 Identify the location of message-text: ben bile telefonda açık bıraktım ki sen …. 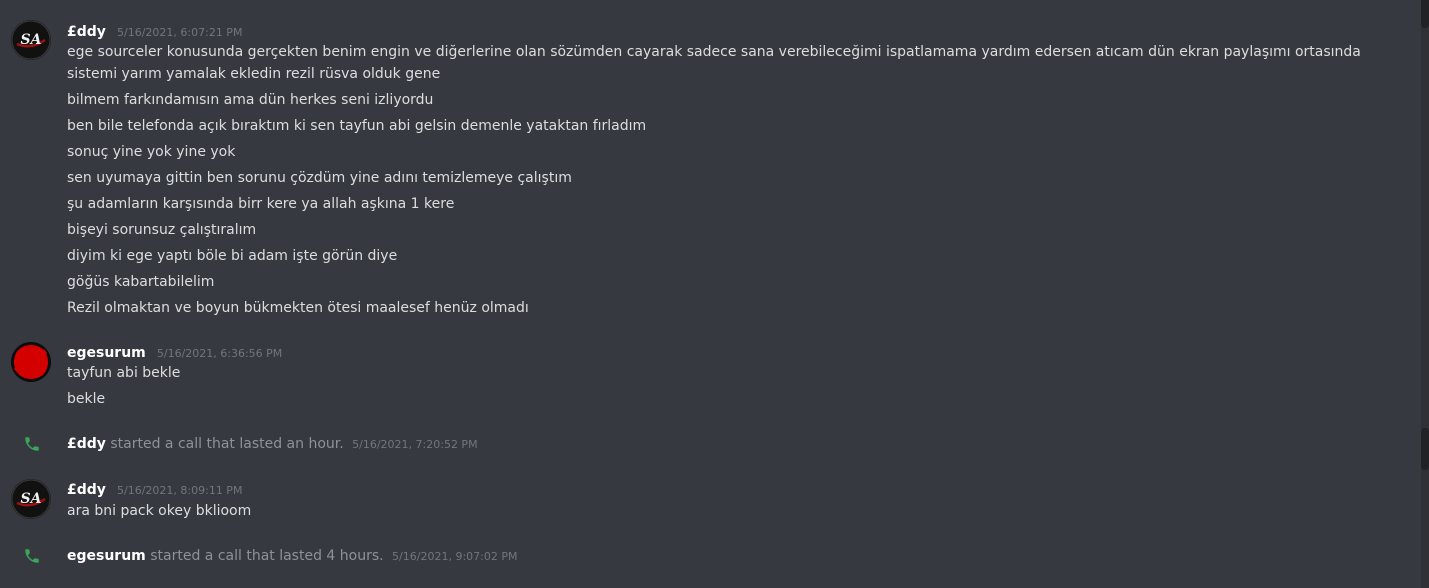
(357, 126).